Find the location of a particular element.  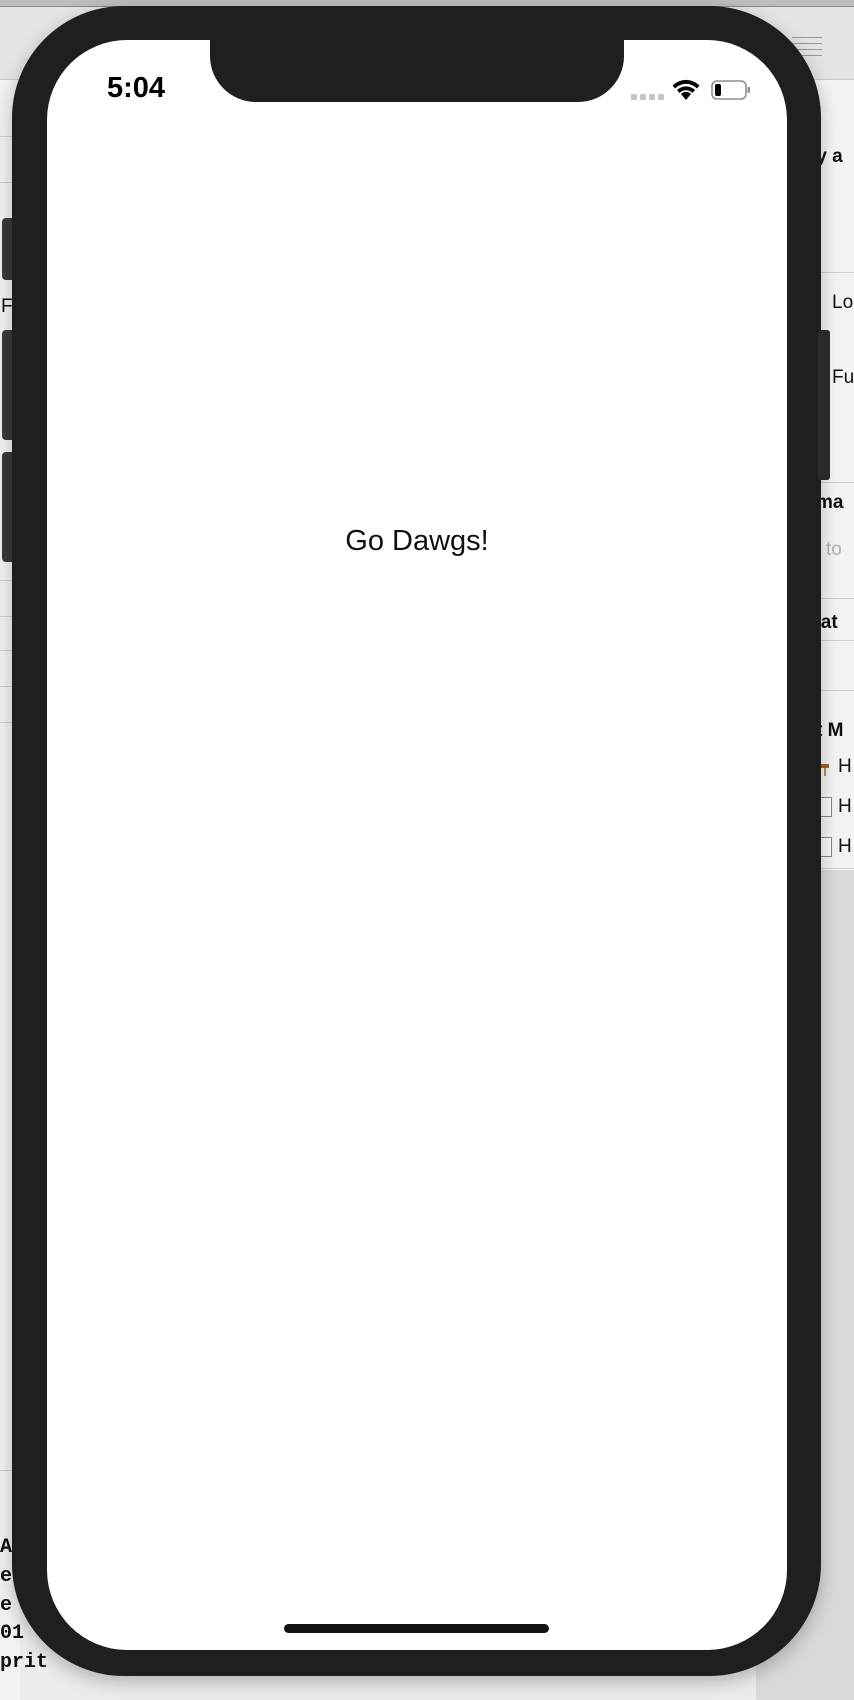

inspector-field: Lo is located at coordinates (843, 302).